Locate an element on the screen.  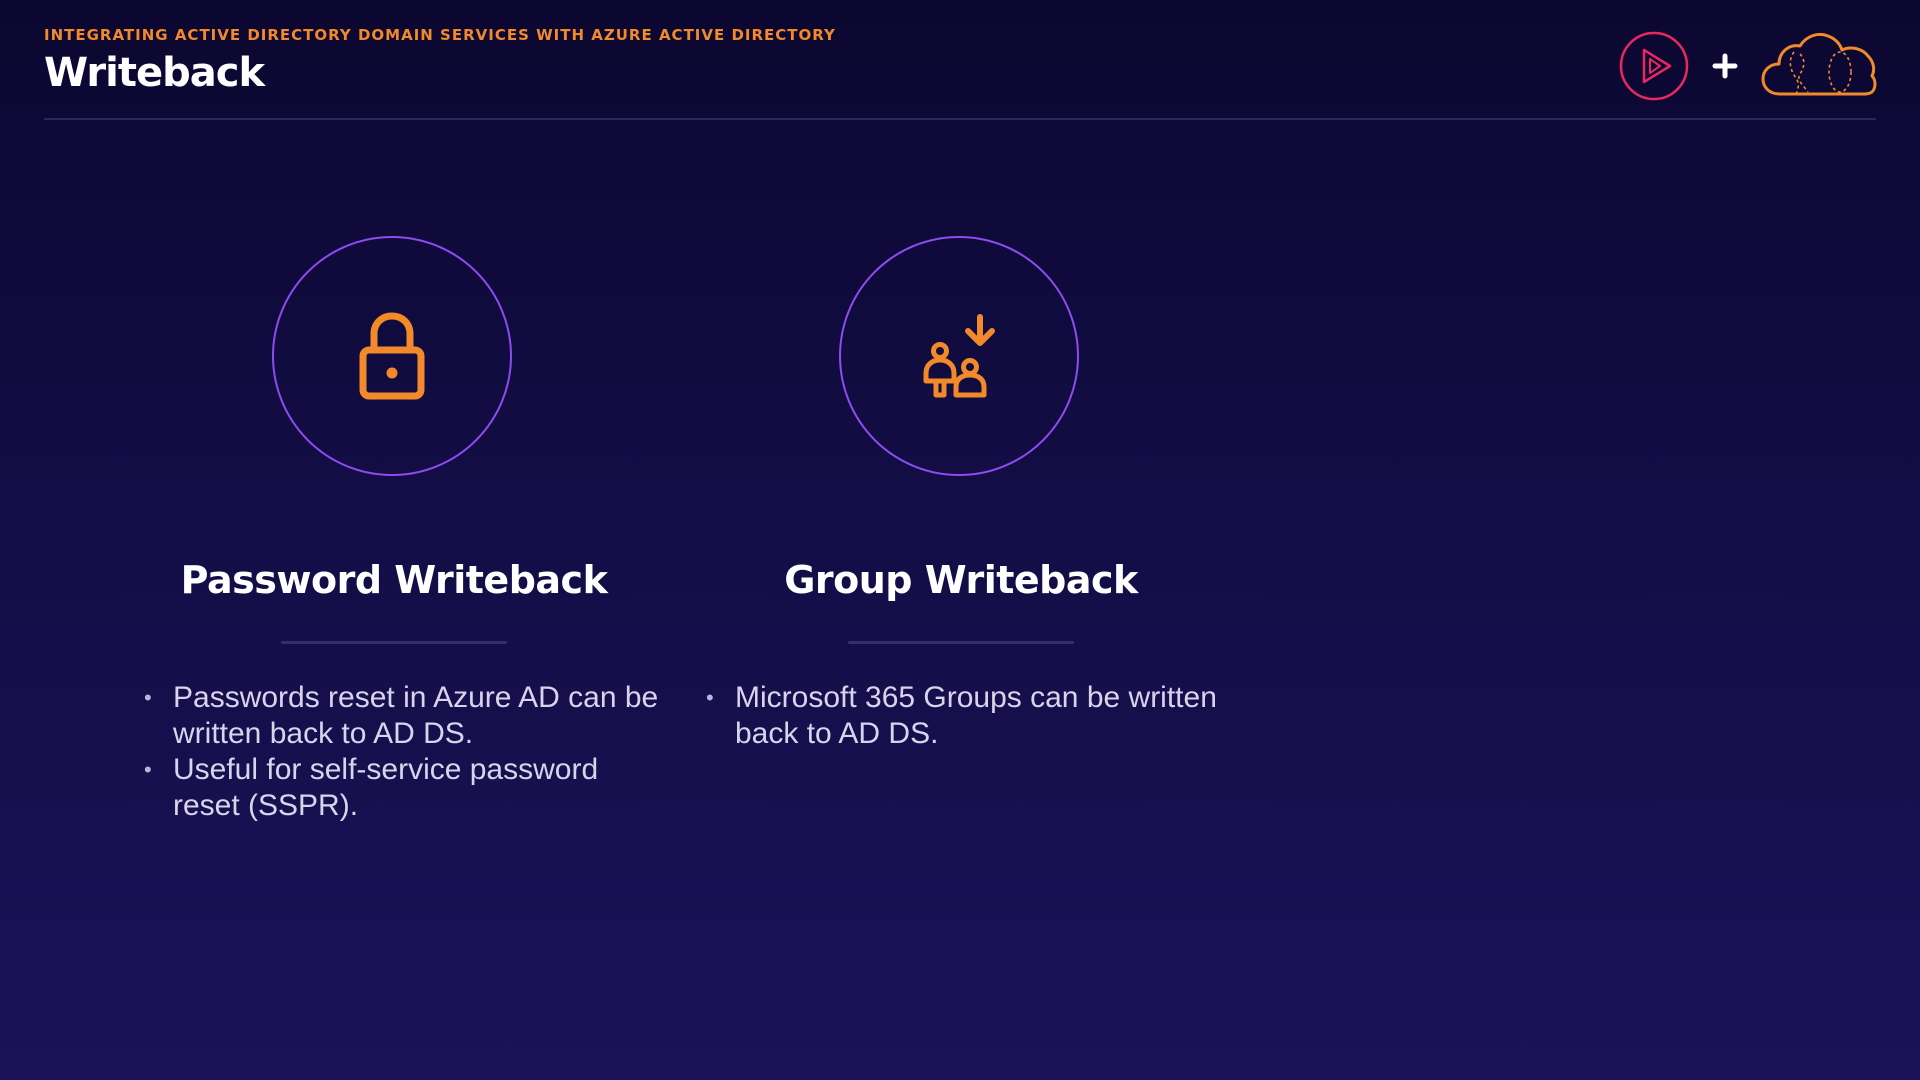
header-divider is located at coordinates (960, 119).